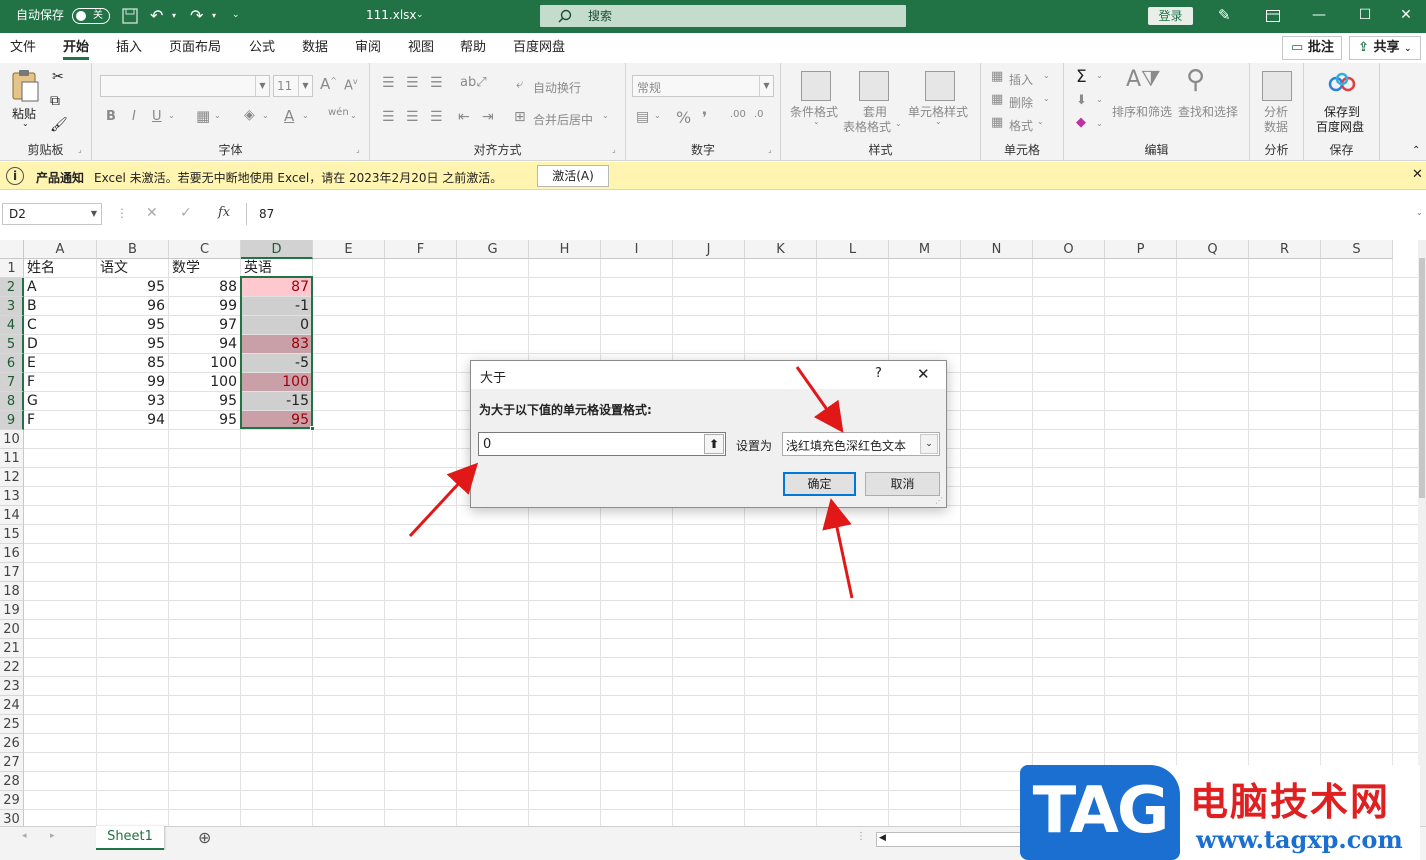 The image size is (1426, 860). Describe the element at coordinates (60, 401) in the screenshot. I see `name-cell: G` at that location.